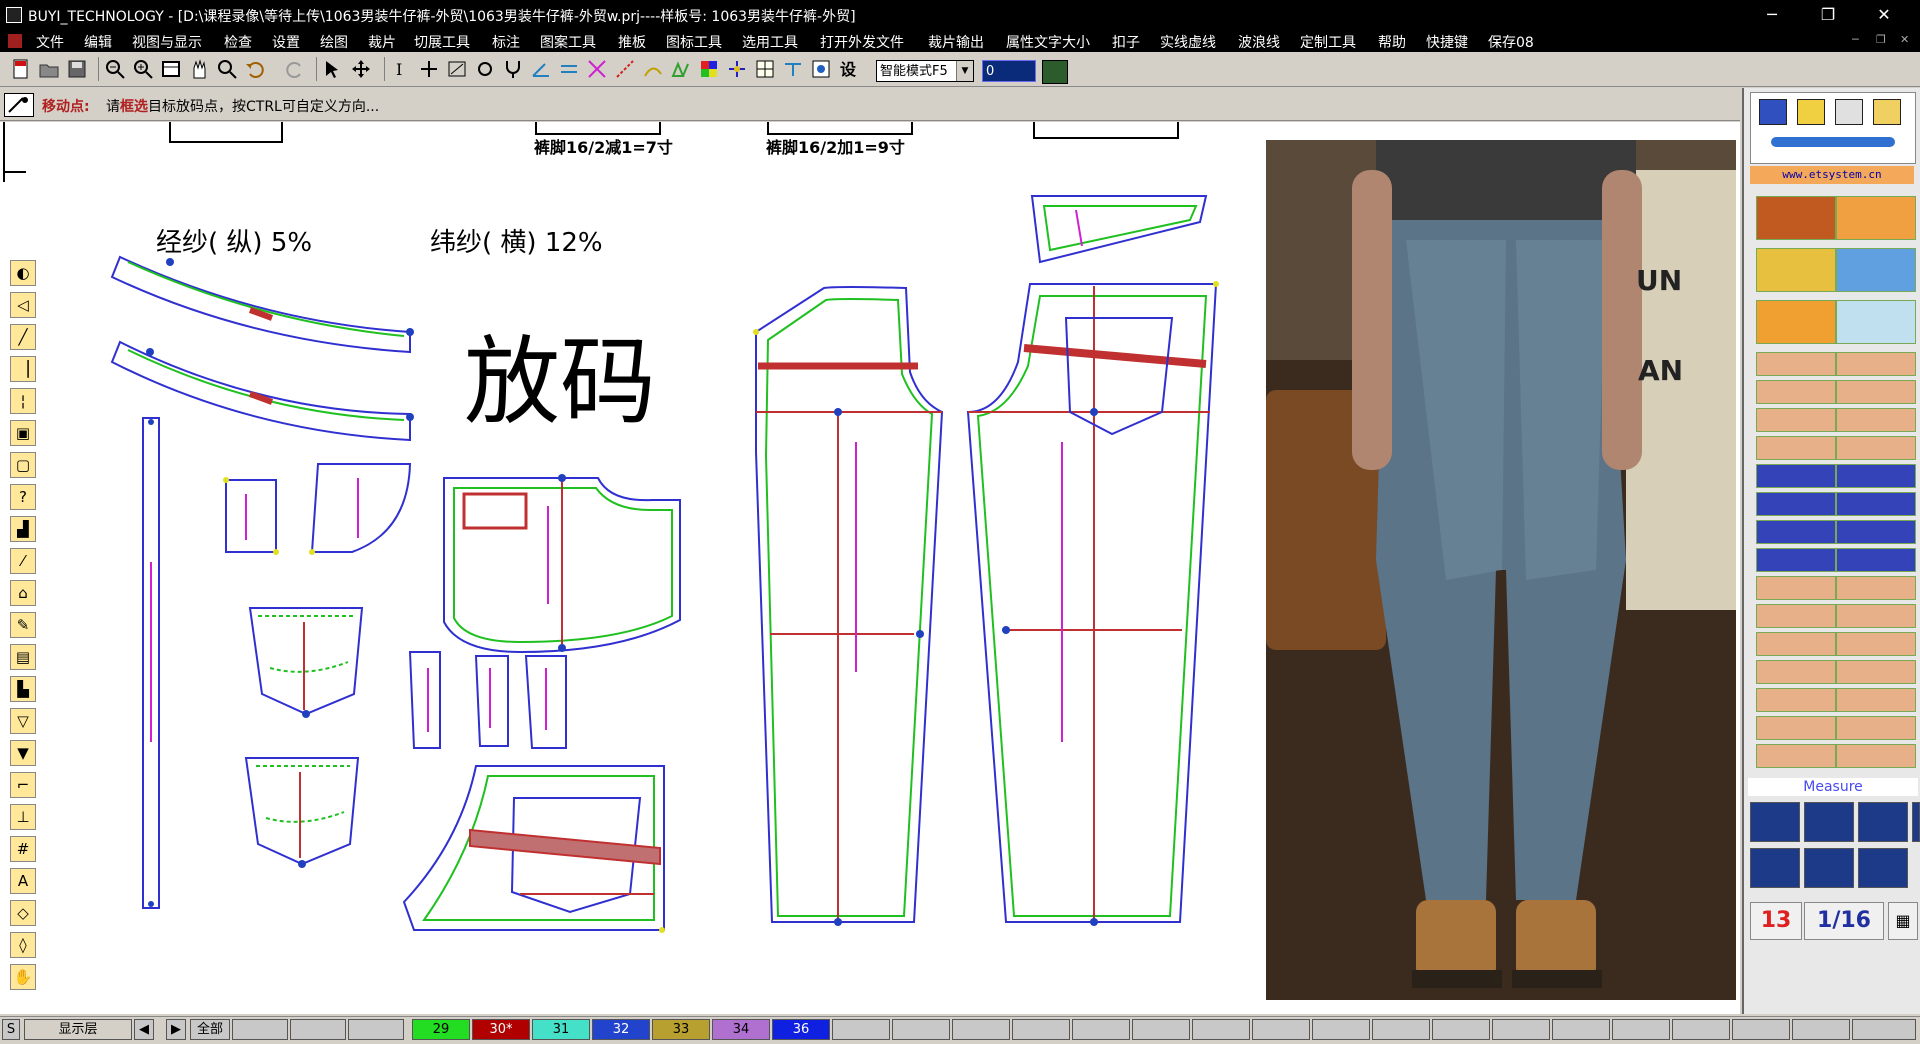  I want to click on website-link: www.etsystem.cn, so click(1832, 175).